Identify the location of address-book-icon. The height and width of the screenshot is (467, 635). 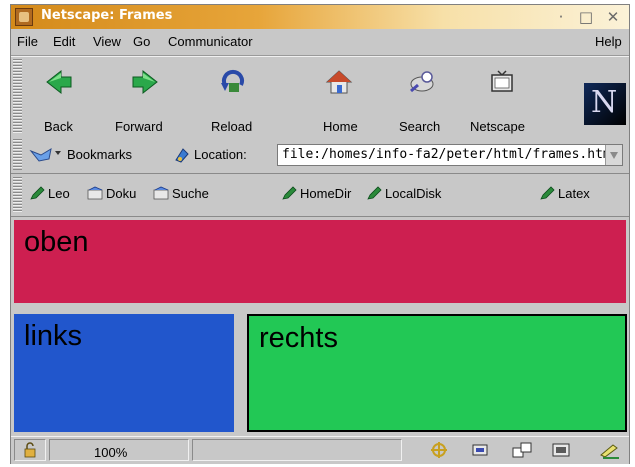
(561, 450).